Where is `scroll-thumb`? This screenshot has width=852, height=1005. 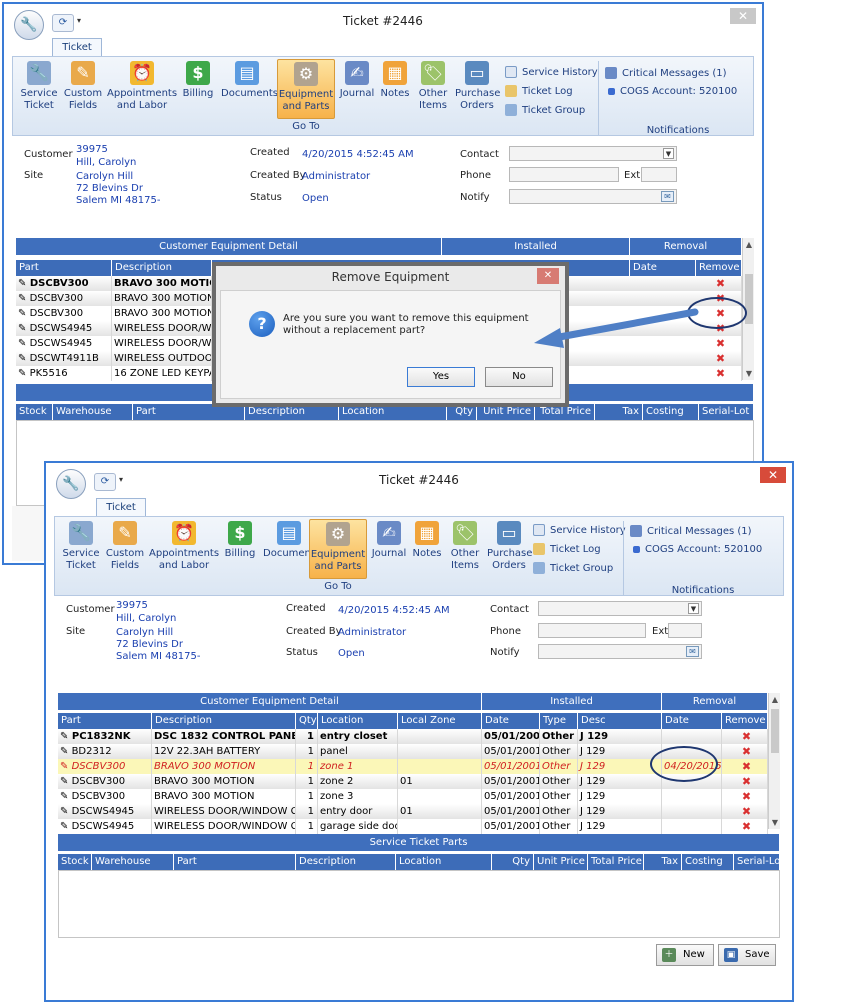 scroll-thumb is located at coordinates (775, 731).